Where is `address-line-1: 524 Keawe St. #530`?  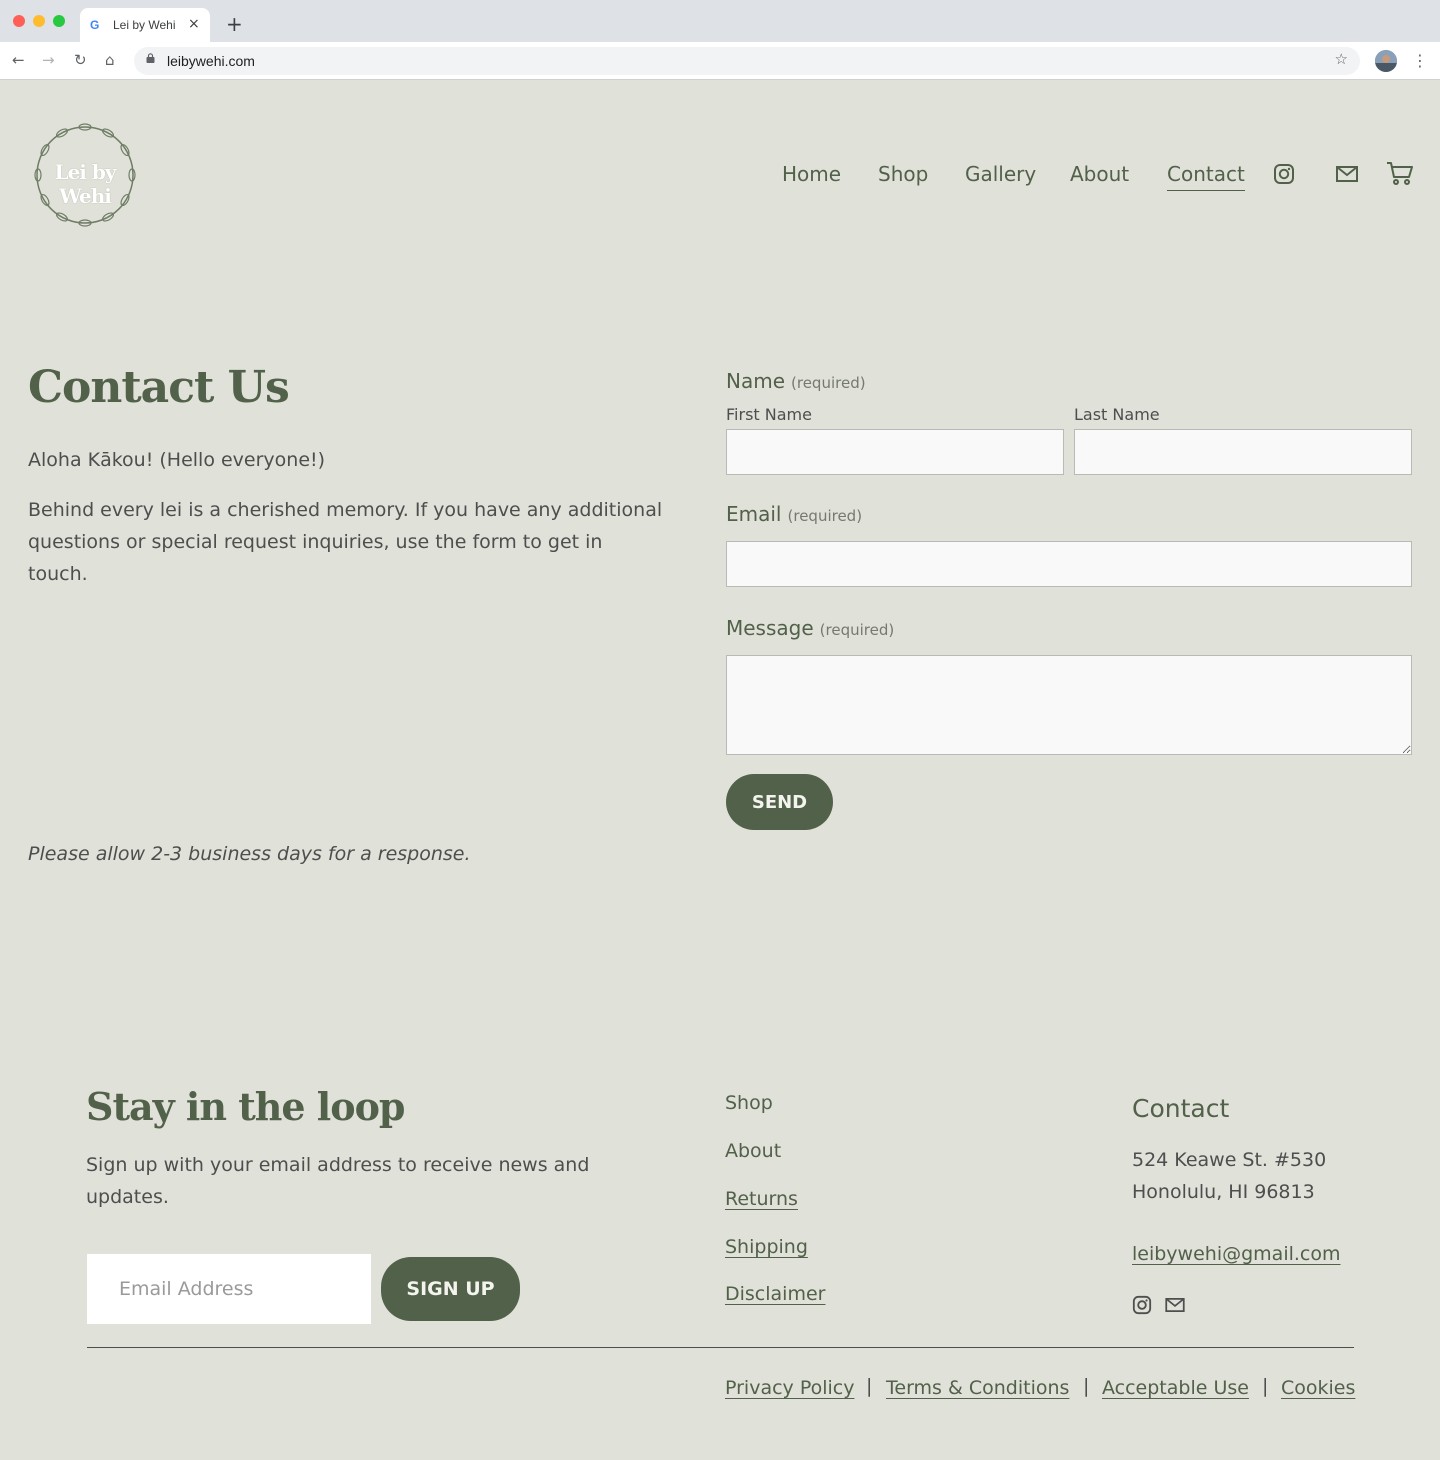 address-line-1: 524 Keawe St. #530 is located at coordinates (1229, 1160).